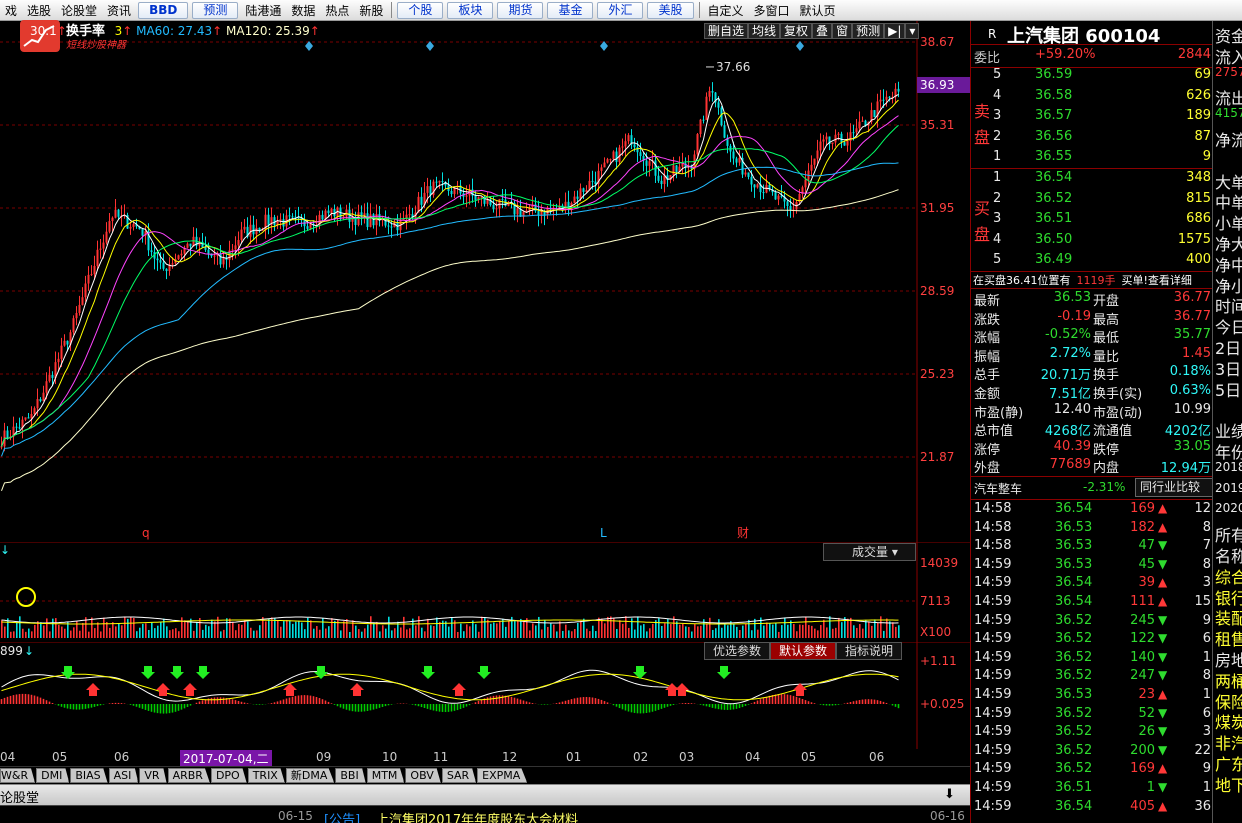 This screenshot has height=823, width=1242. What do you see at coordinates (670, 10) in the screenshot?
I see `us-stock-button: 美股` at bounding box center [670, 10].